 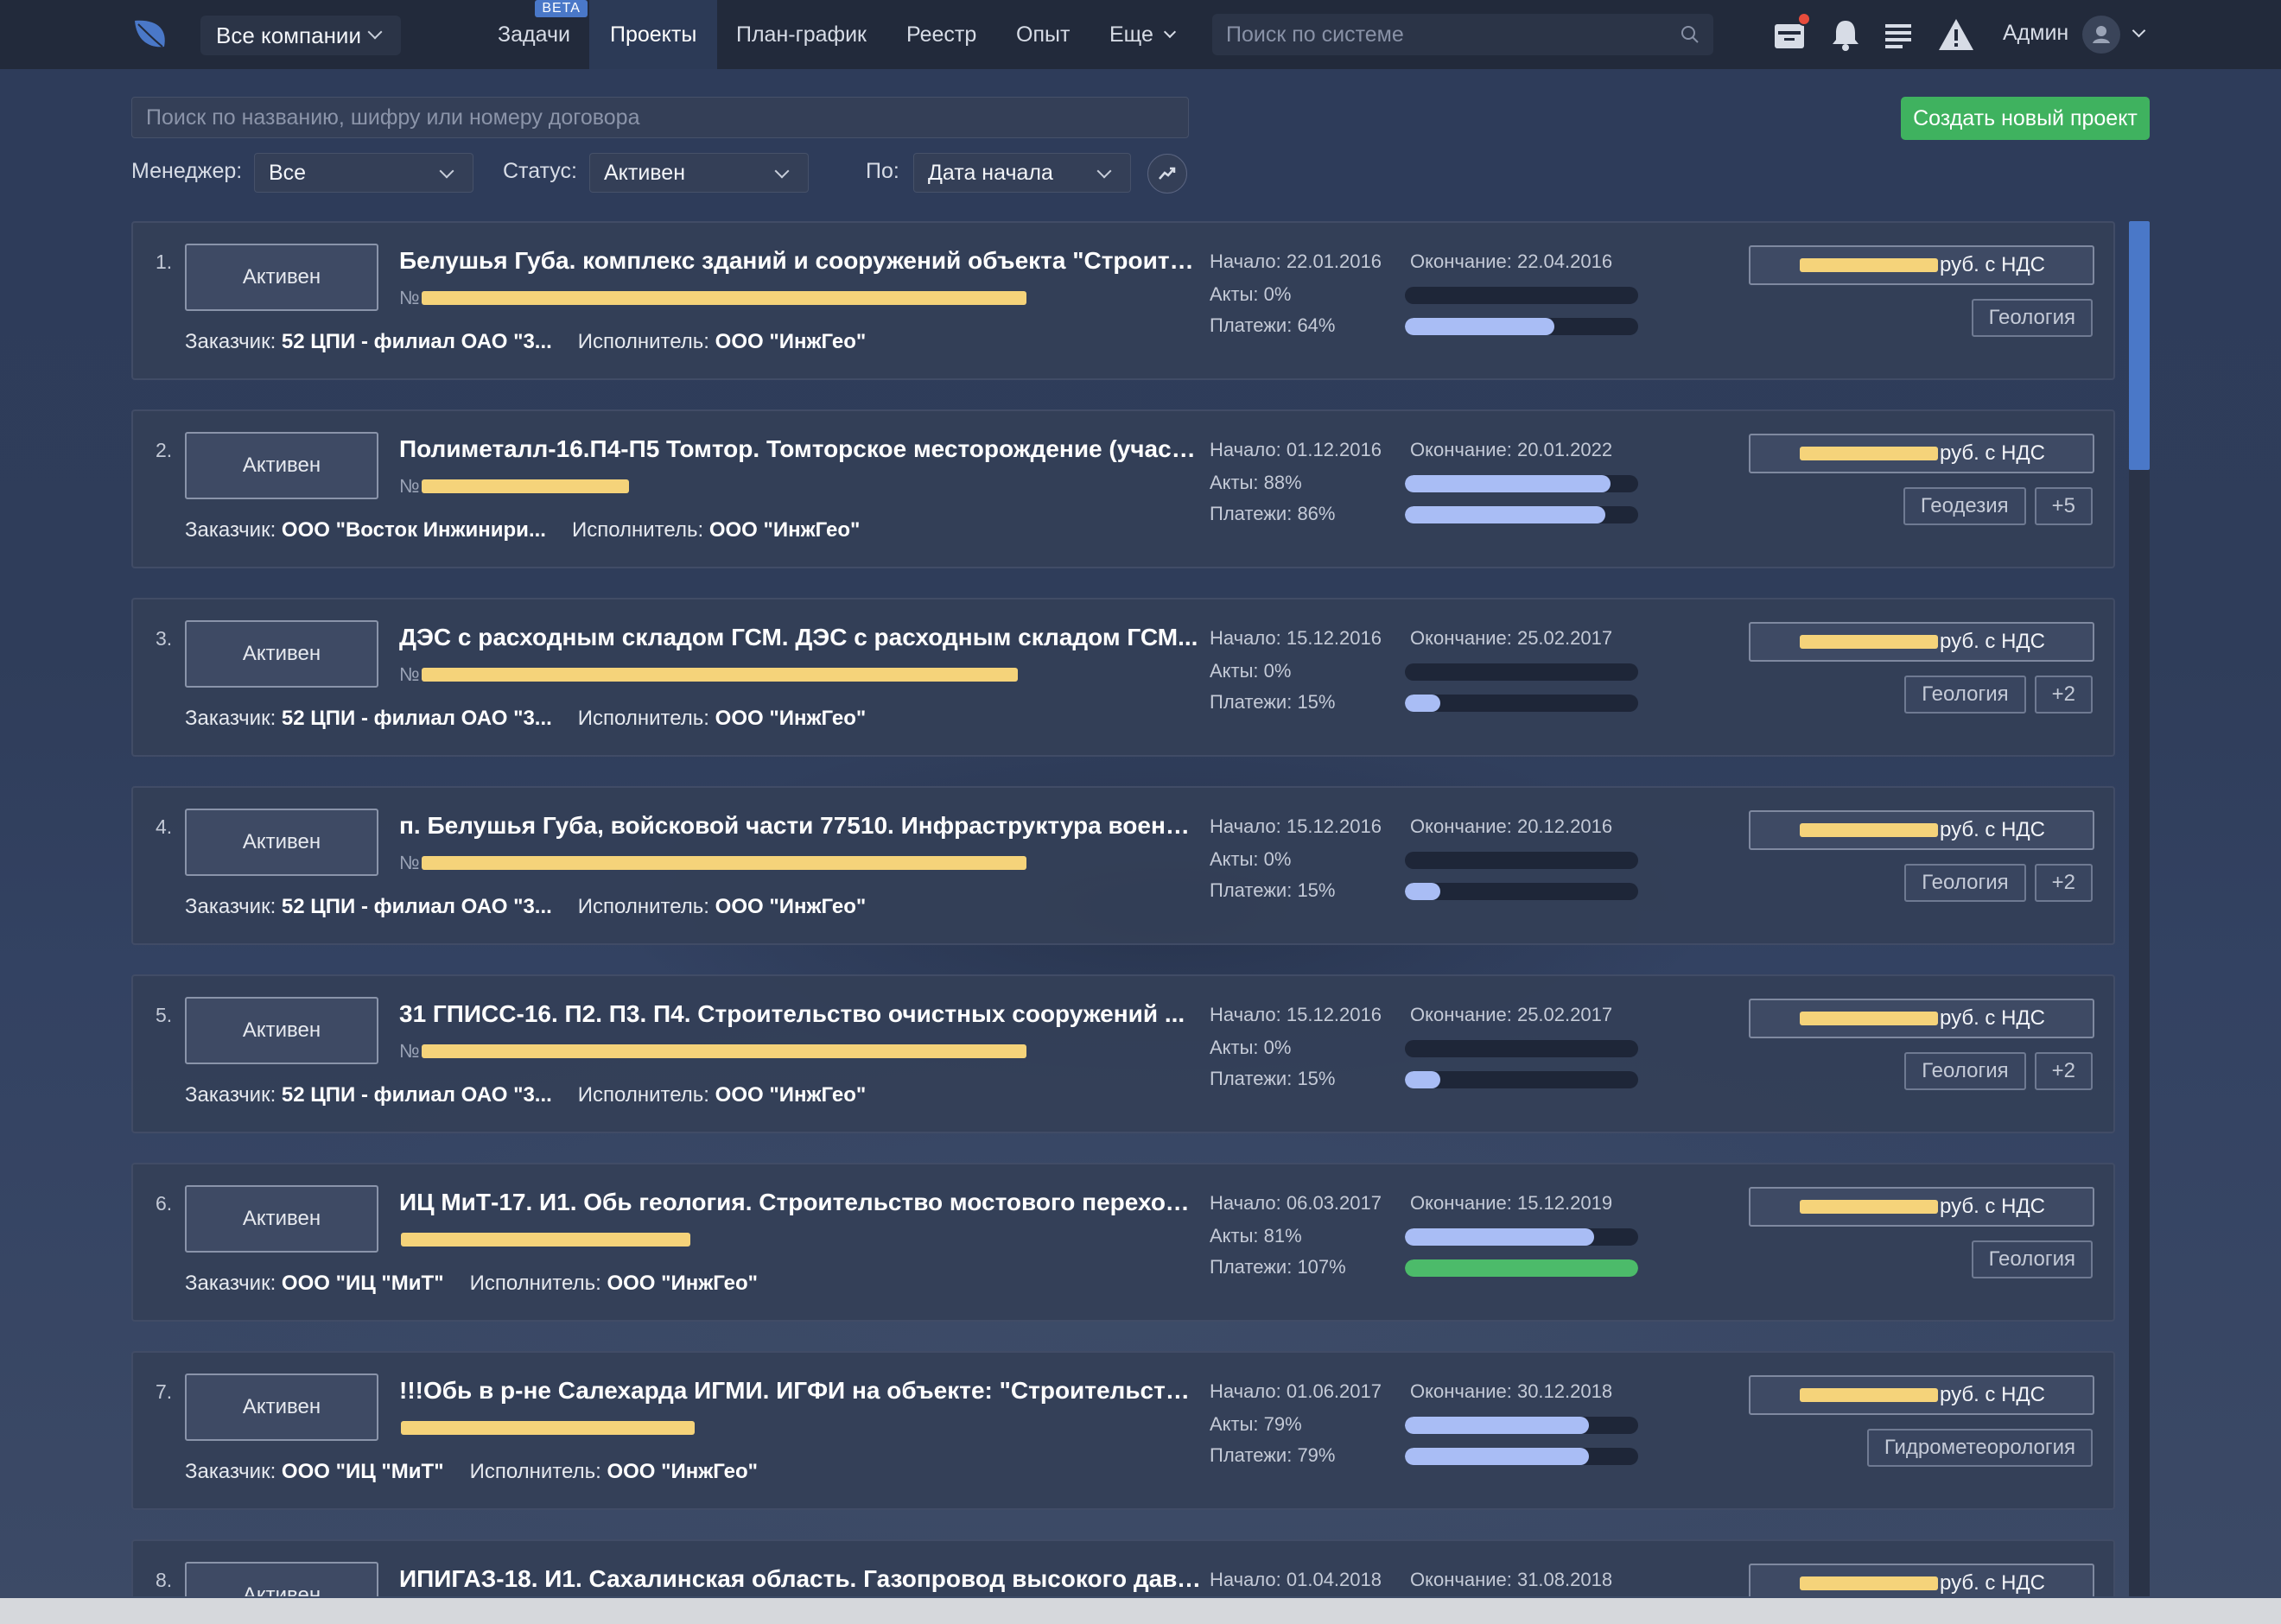 What do you see at coordinates (164, 450) in the screenshot?
I see `project-number: 2.` at bounding box center [164, 450].